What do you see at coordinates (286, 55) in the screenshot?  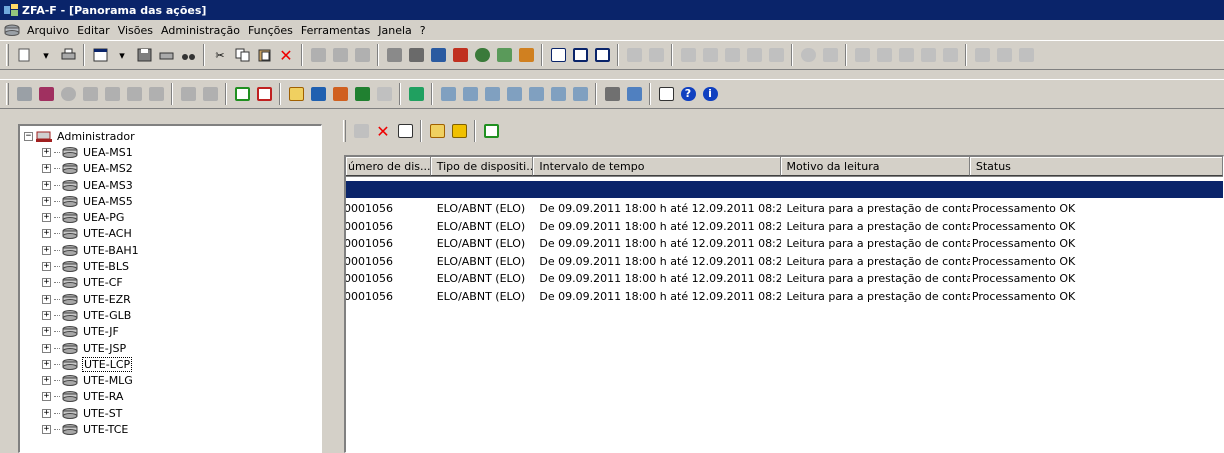 I see `delete-button: ✕` at bounding box center [286, 55].